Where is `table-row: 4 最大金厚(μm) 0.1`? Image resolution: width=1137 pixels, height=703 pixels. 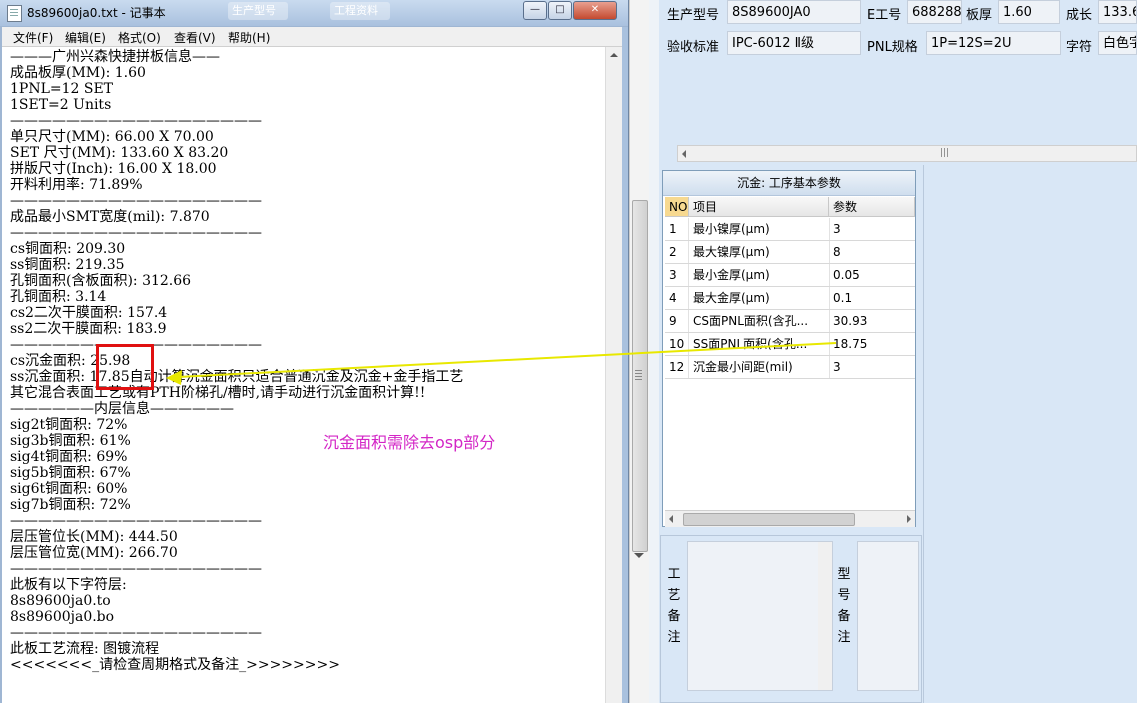 table-row: 4 最大金厚(μm) 0.1 is located at coordinates (790, 298).